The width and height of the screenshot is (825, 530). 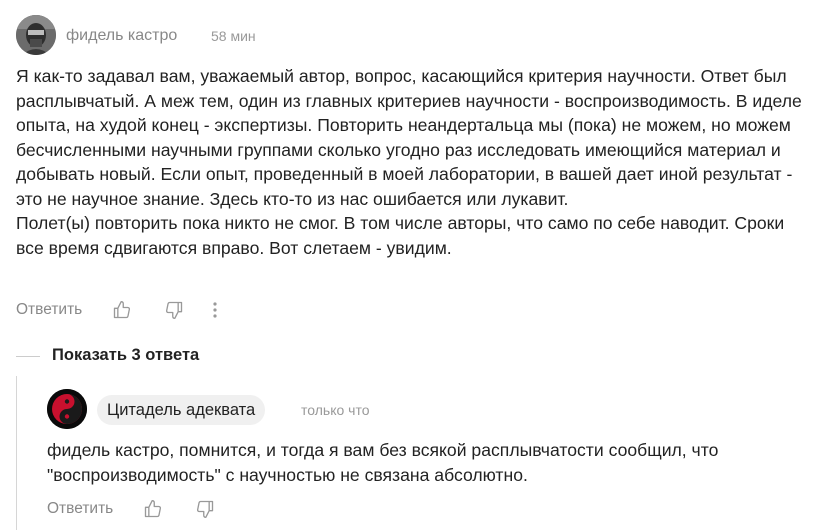 I want to click on thread-divider, so click(x=28, y=356).